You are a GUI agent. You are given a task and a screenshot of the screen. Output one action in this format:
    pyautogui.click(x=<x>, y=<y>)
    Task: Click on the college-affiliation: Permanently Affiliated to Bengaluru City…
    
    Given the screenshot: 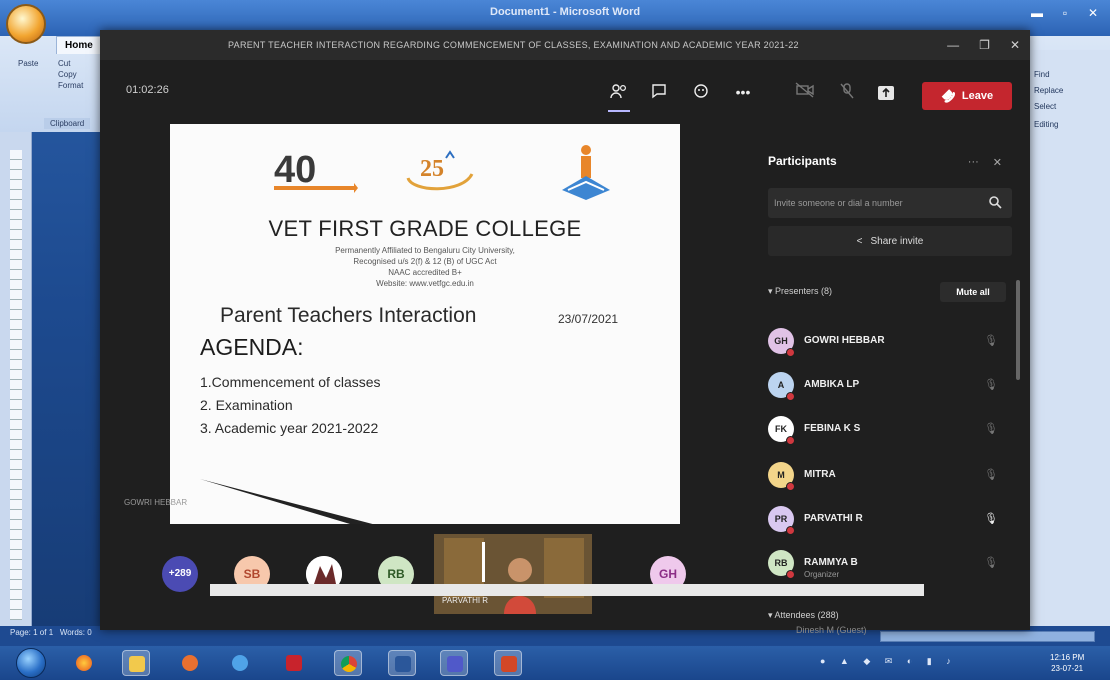 What is the action you would take?
    pyautogui.click(x=425, y=250)
    